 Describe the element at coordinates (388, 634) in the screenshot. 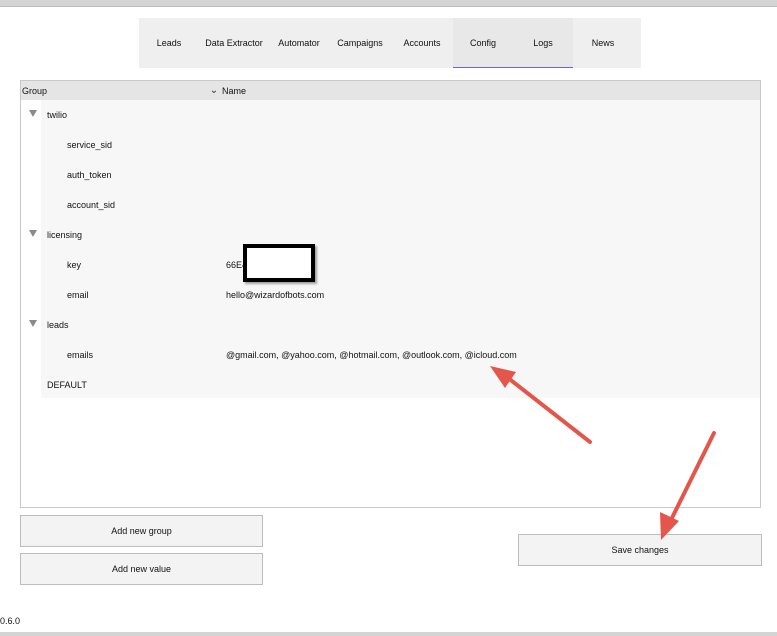

I see `window-bottom-edge` at that location.